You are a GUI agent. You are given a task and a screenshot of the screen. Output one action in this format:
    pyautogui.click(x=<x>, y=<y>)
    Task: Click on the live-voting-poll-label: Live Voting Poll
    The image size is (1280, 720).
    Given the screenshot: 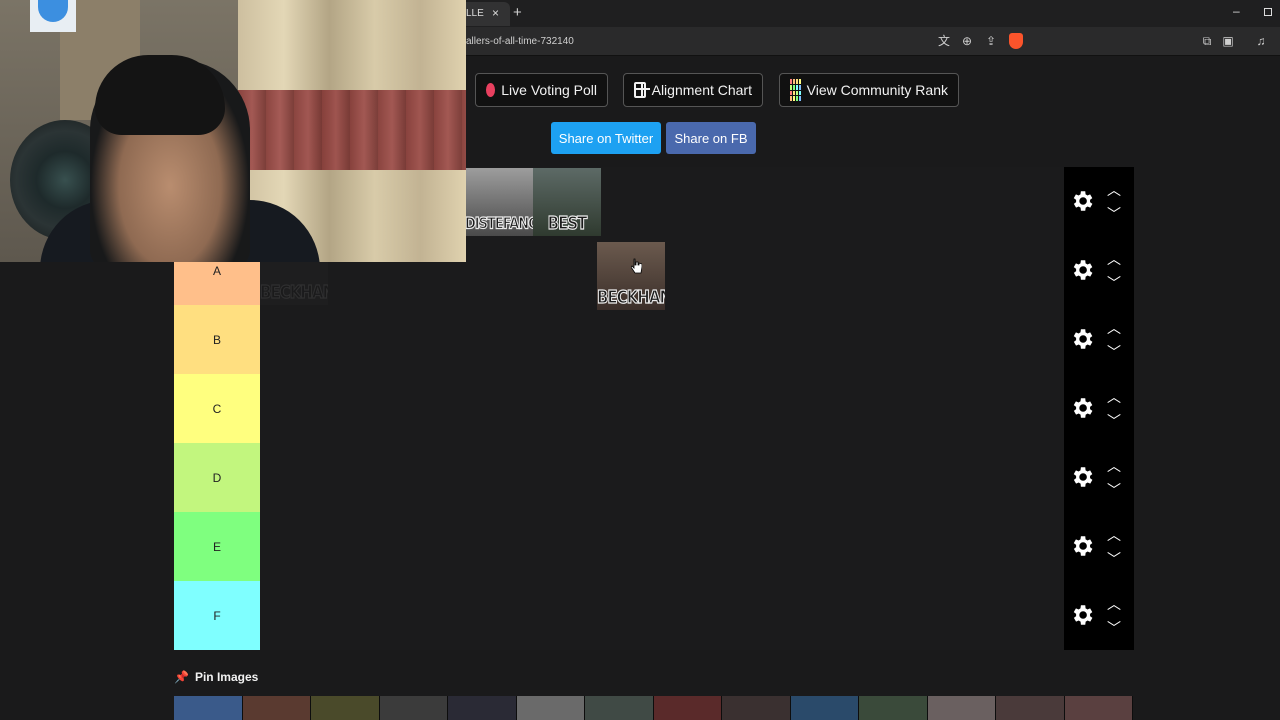 What is the action you would take?
    pyautogui.click(x=549, y=90)
    